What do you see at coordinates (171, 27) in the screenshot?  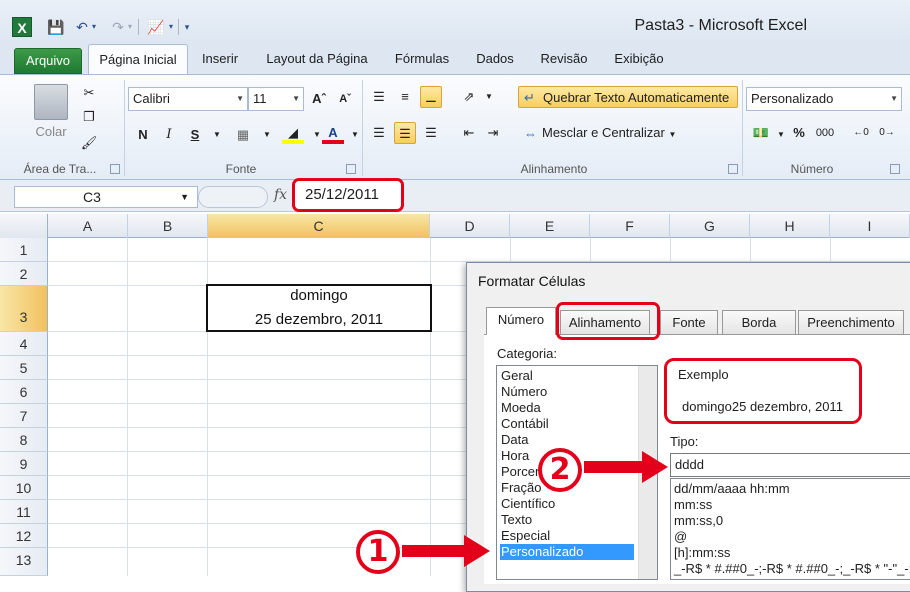 I see `chart-dropdown-icon: ▾` at bounding box center [171, 27].